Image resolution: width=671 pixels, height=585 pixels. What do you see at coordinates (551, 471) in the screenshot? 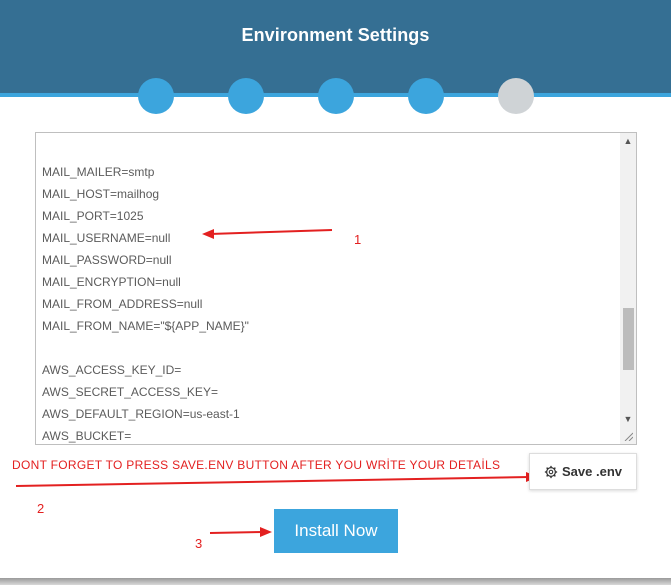
I see `gear-icon` at bounding box center [551, 471].